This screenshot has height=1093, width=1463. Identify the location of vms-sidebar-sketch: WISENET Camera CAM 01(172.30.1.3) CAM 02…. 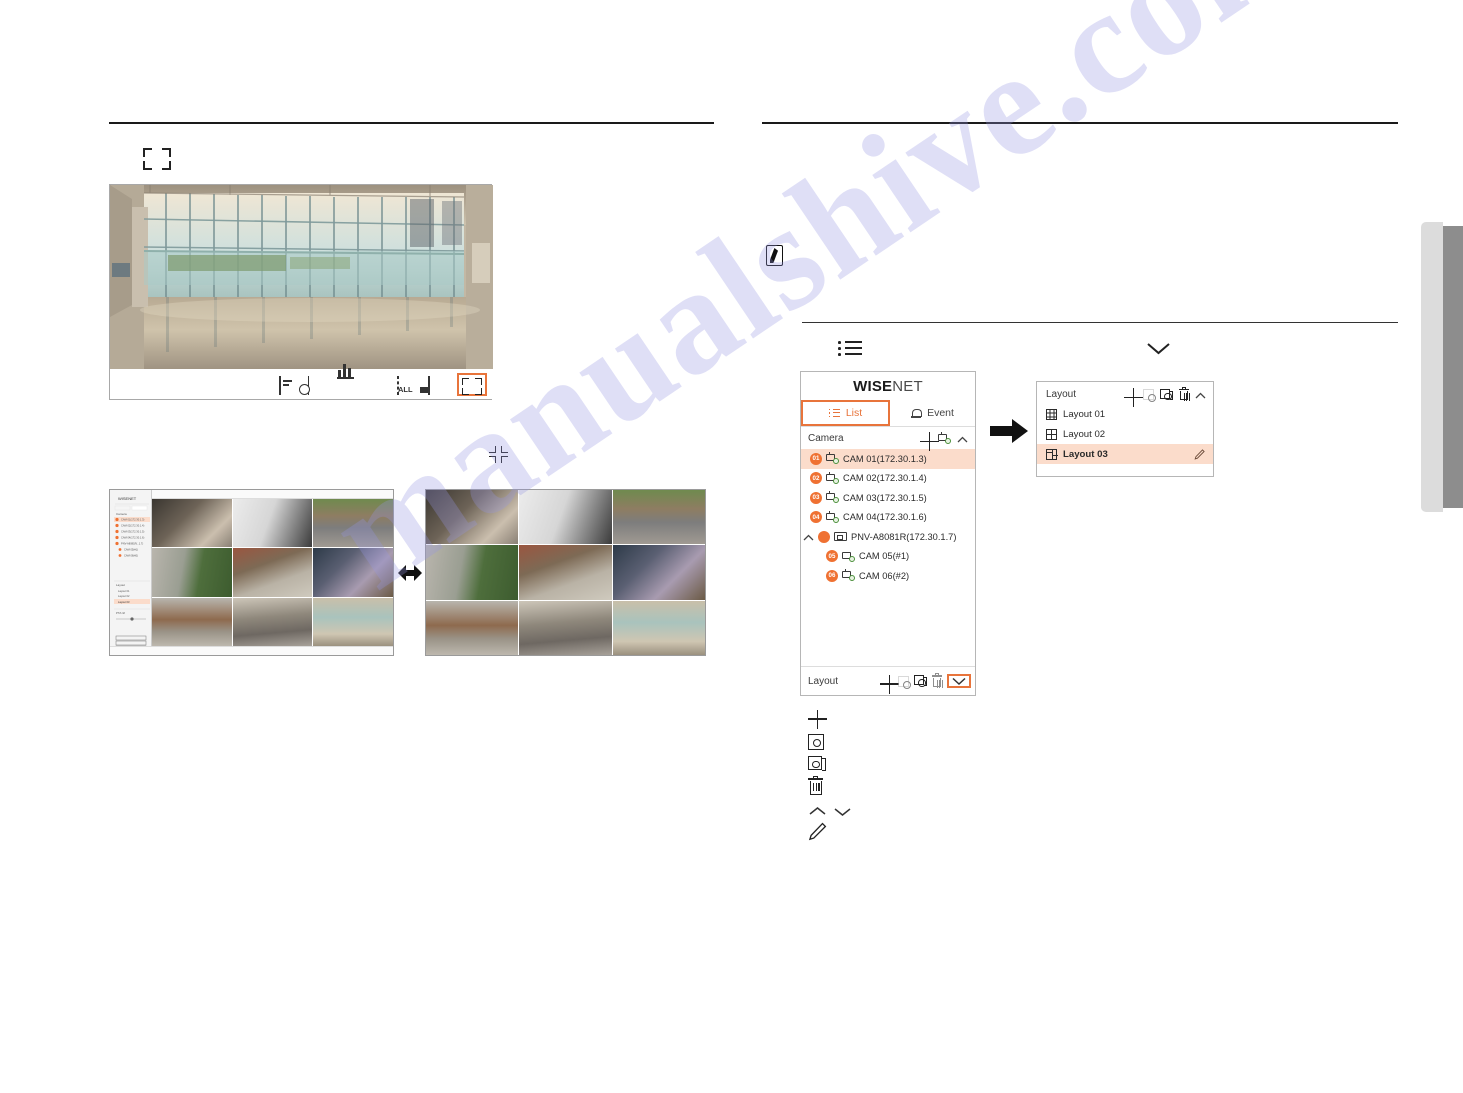
(132, 573).